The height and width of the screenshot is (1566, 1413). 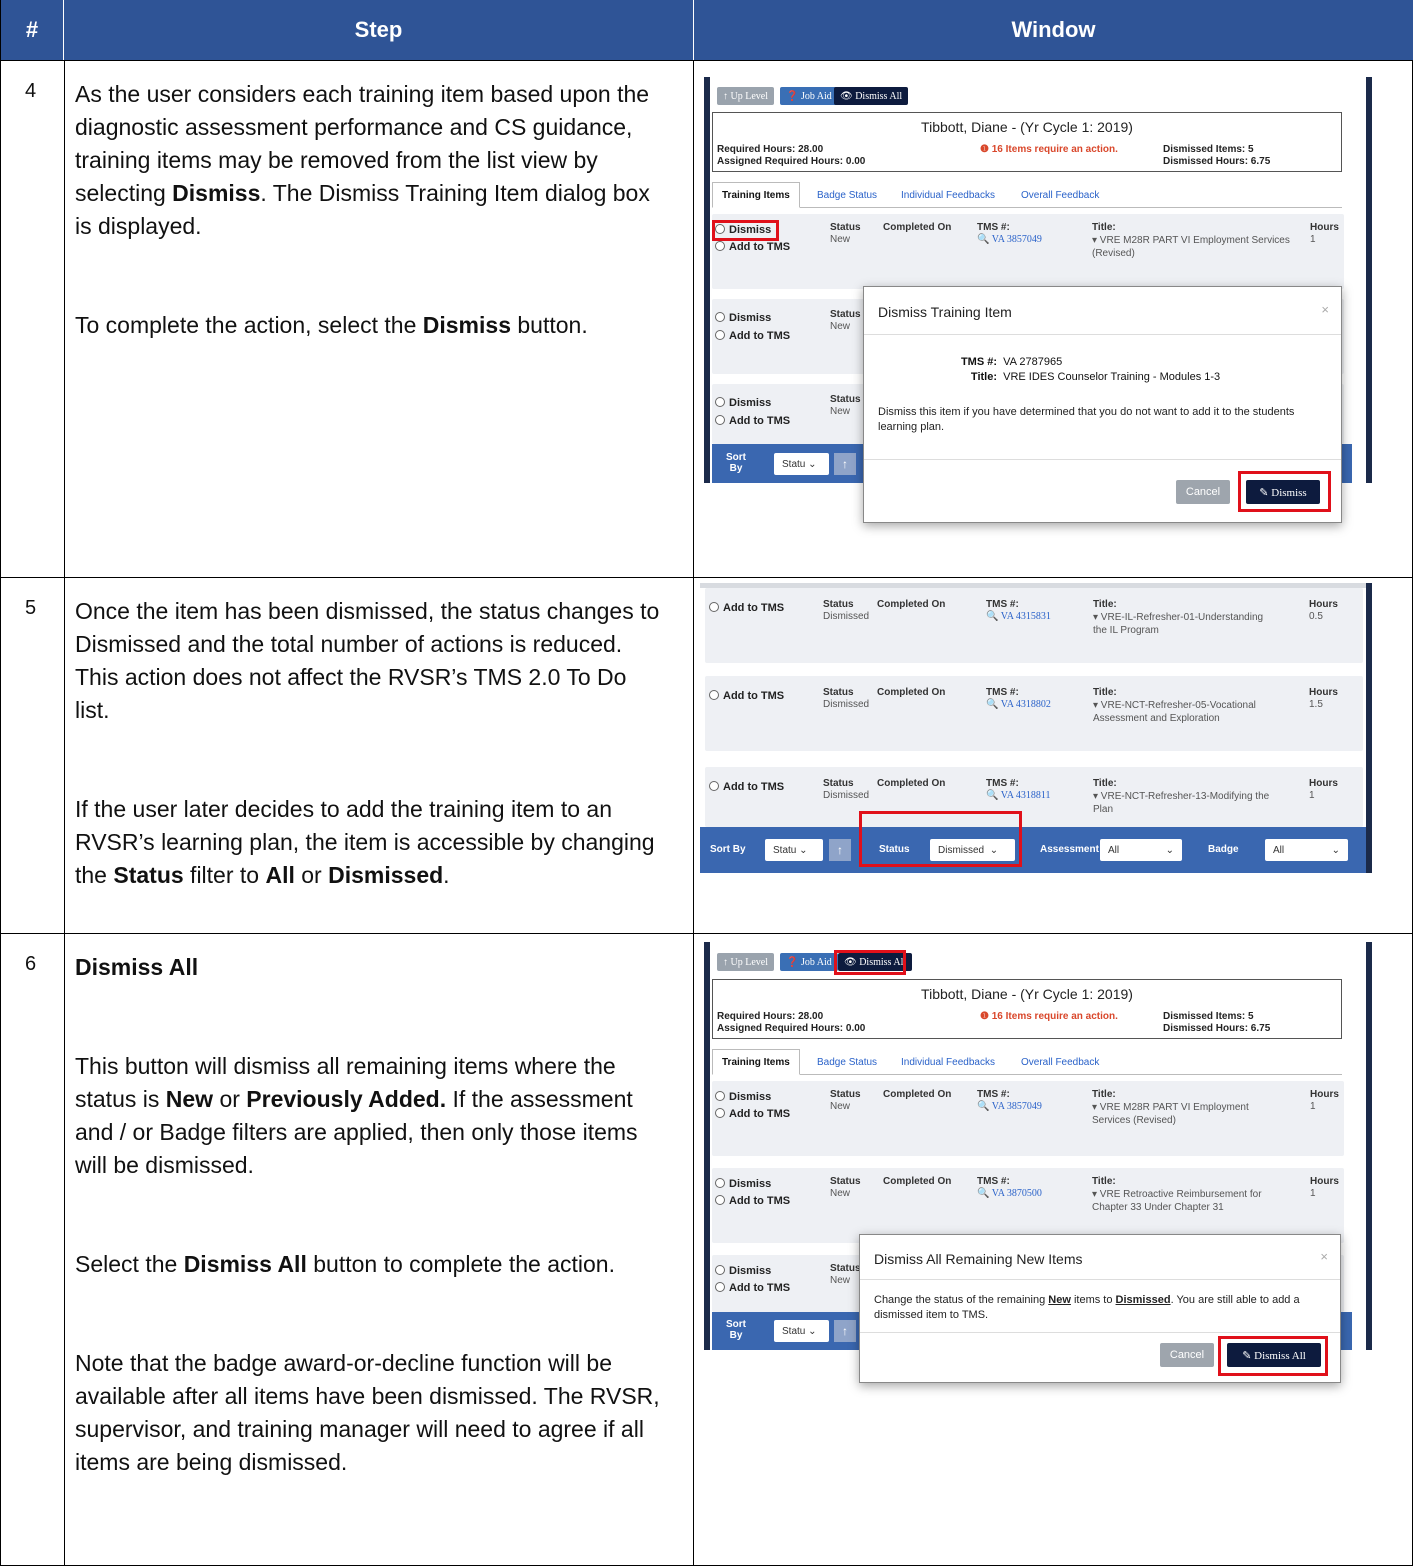 What do you see at coordinates (1306, 850) in the screenshot?
I see `badge-filter-select: All ⌄` at bounding box center [1306, 850].